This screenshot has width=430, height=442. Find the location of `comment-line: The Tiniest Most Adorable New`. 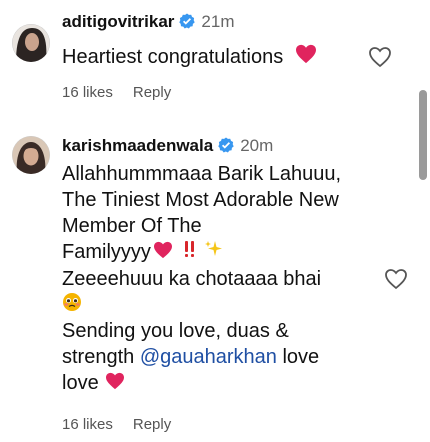

comment-line: The Tiniest Most Adorable New is located at coordinates (200, 200).